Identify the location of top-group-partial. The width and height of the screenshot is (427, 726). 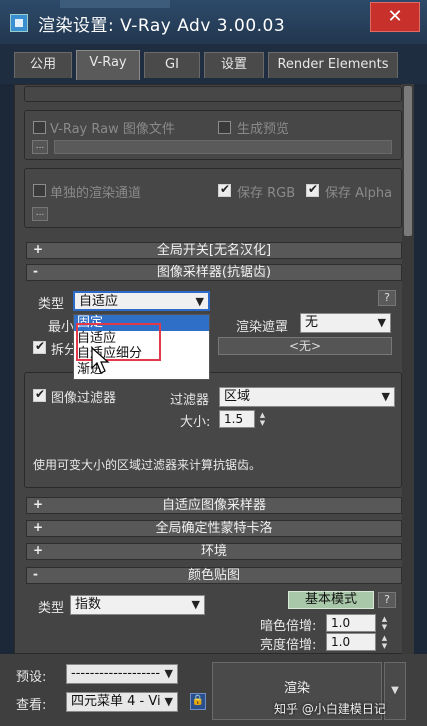
(213, 94).